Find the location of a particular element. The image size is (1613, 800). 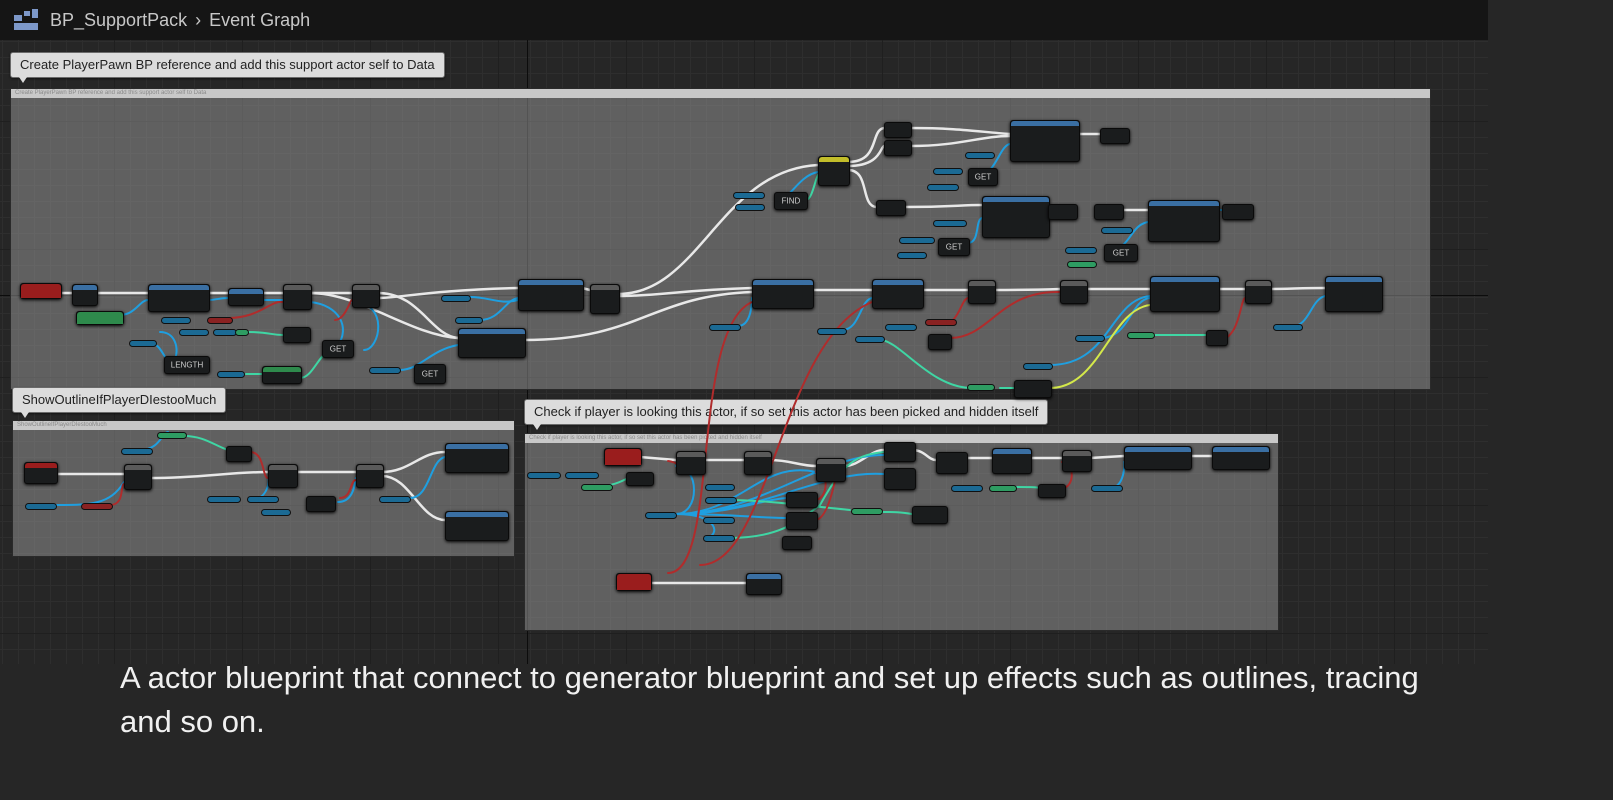

set-visibility-node is located at coordinates (1354, 294).